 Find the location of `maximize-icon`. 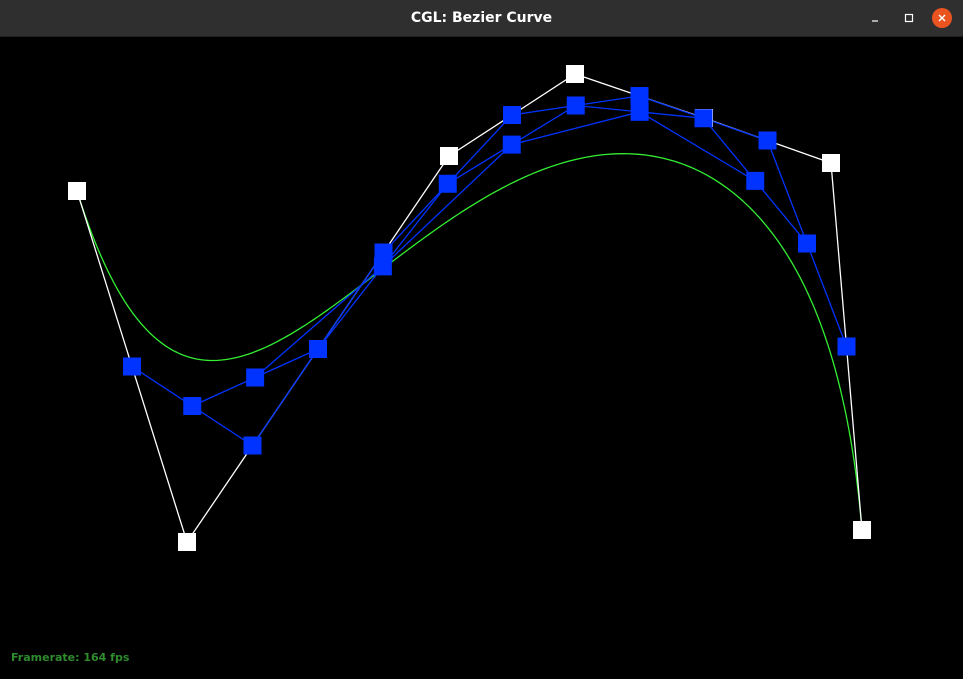

maximize-icon is located at coordinates (909, 18).